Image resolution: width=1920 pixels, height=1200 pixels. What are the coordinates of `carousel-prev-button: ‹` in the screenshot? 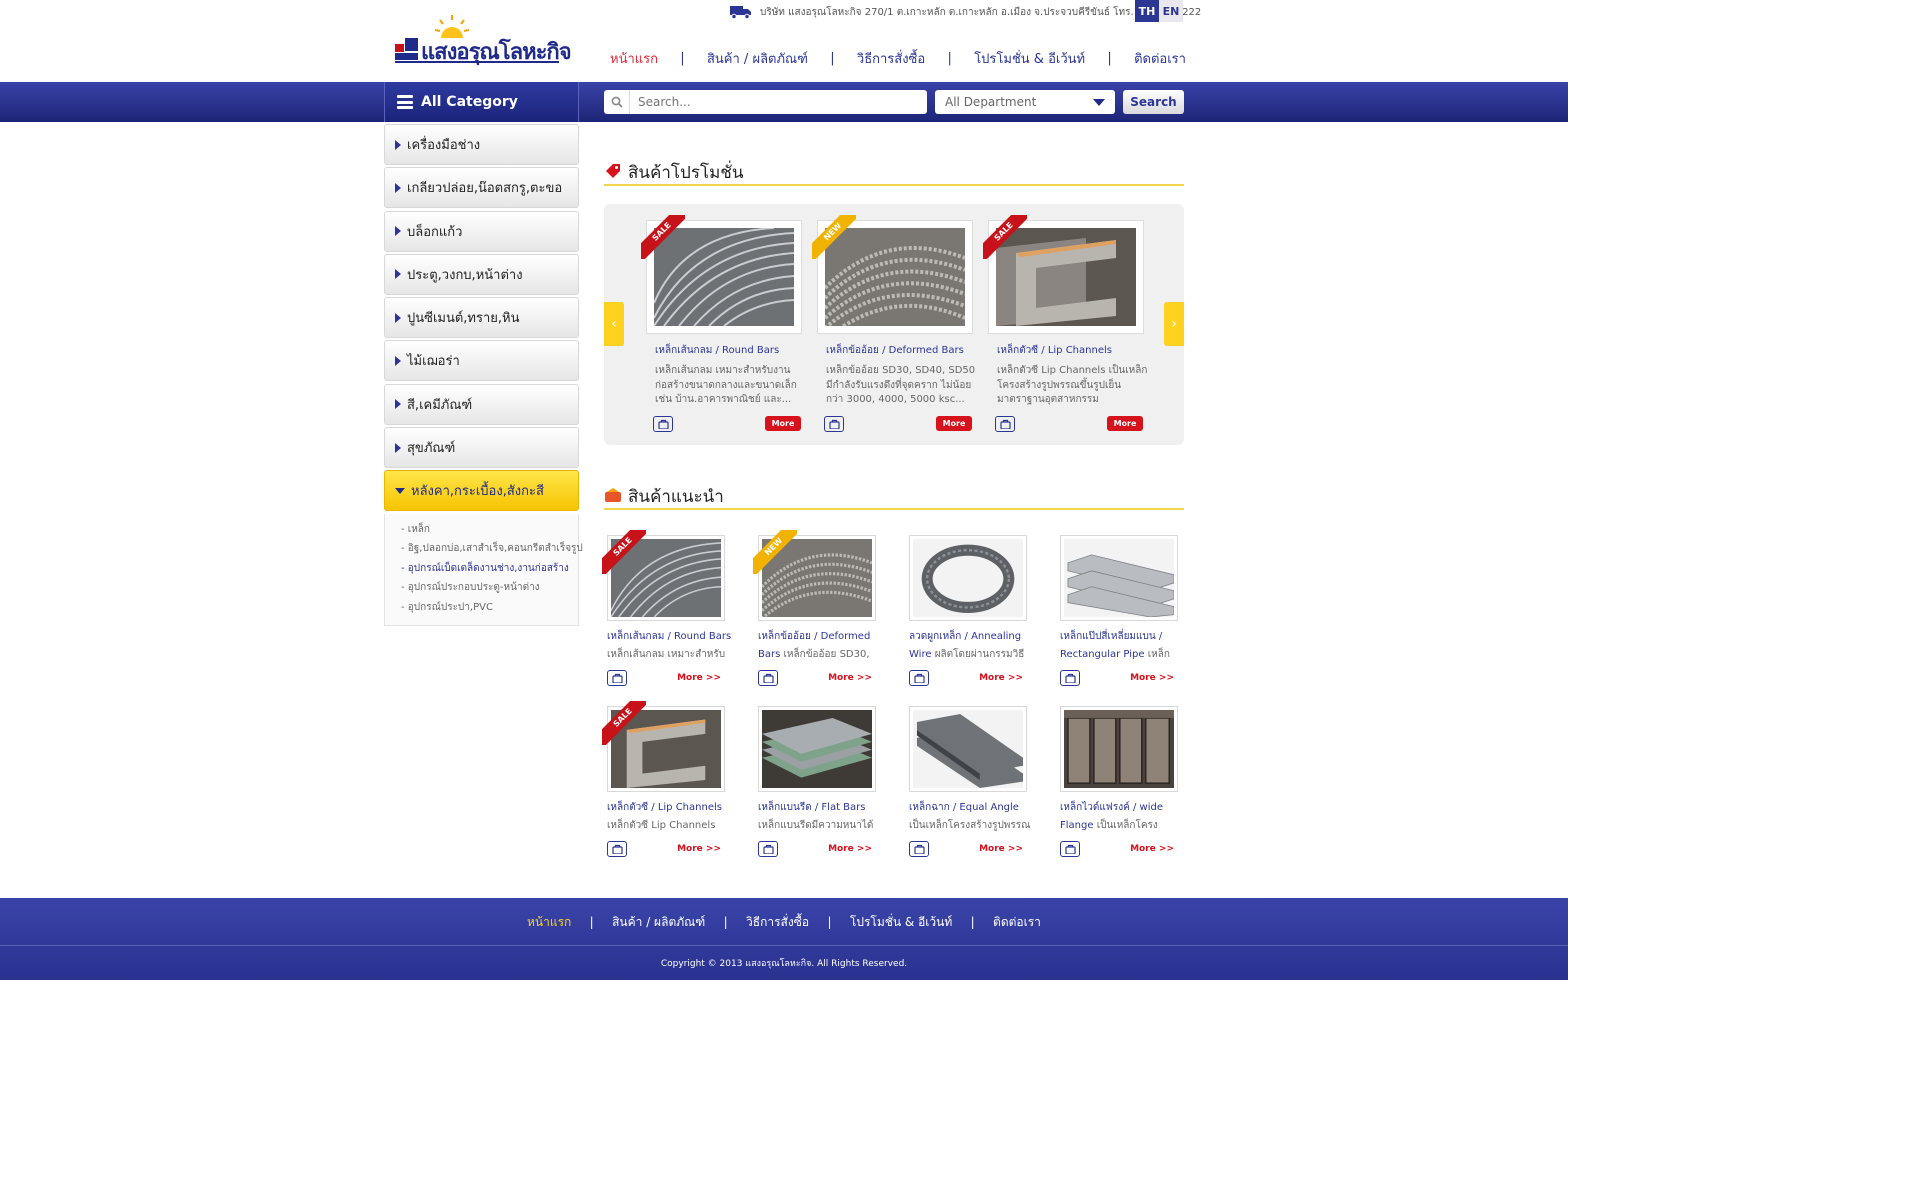 It's located at (614, 324).